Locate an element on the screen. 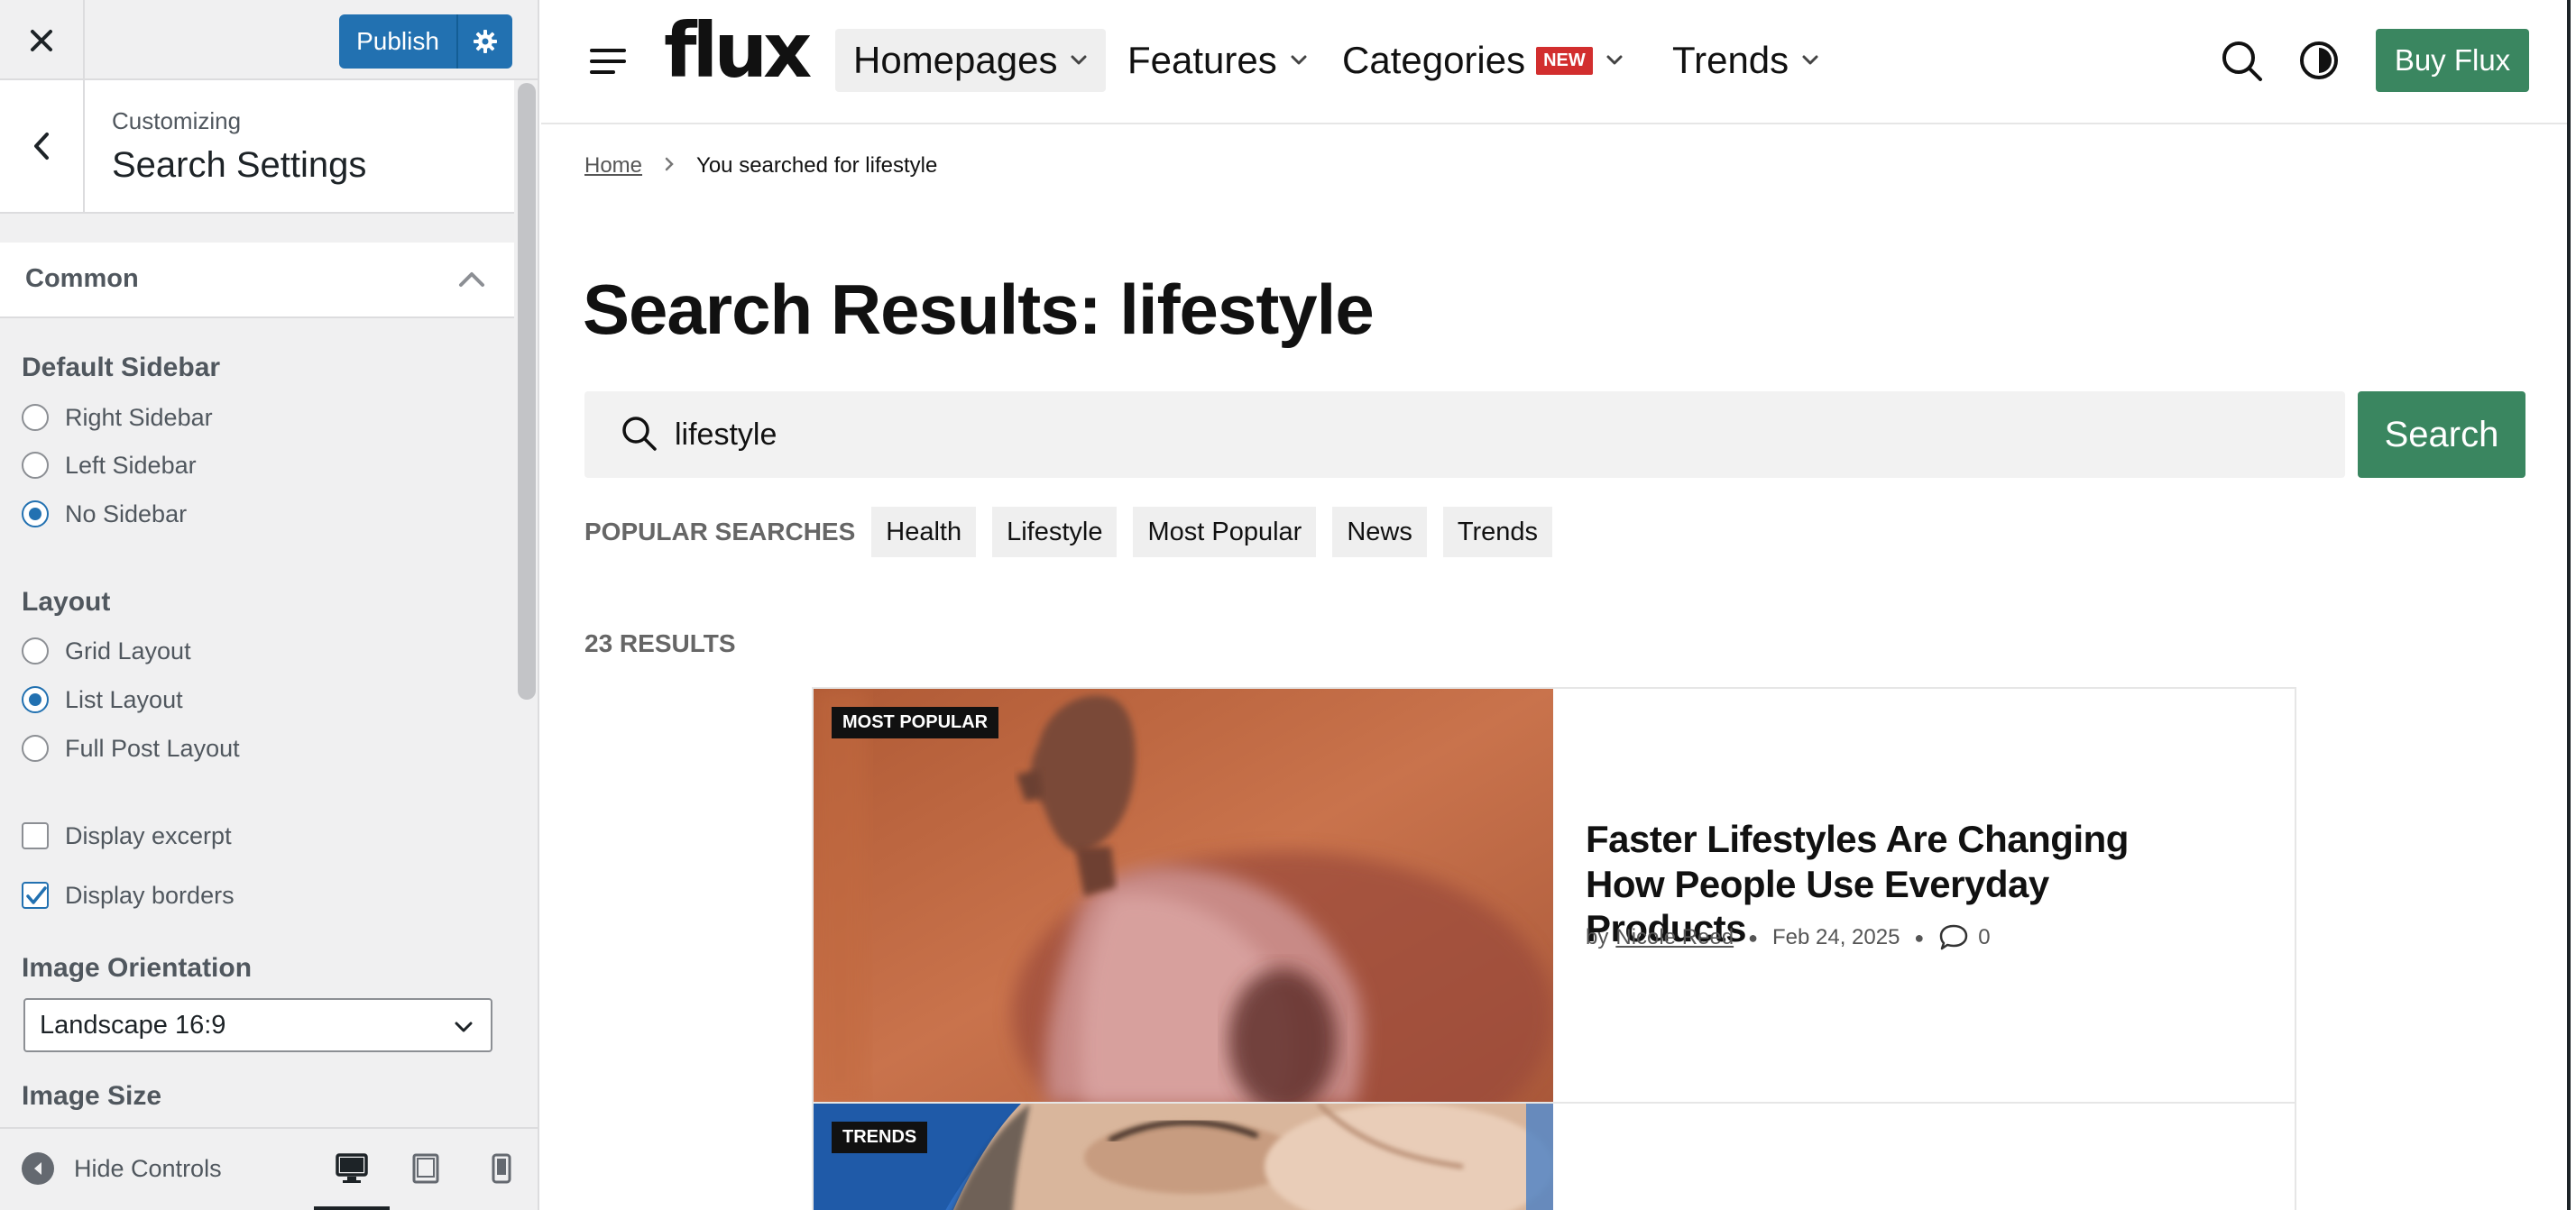 The height and width of the screenshot is (1210, 2576). checkbox-label: Display excerpt is located at coordinates (148, 835).